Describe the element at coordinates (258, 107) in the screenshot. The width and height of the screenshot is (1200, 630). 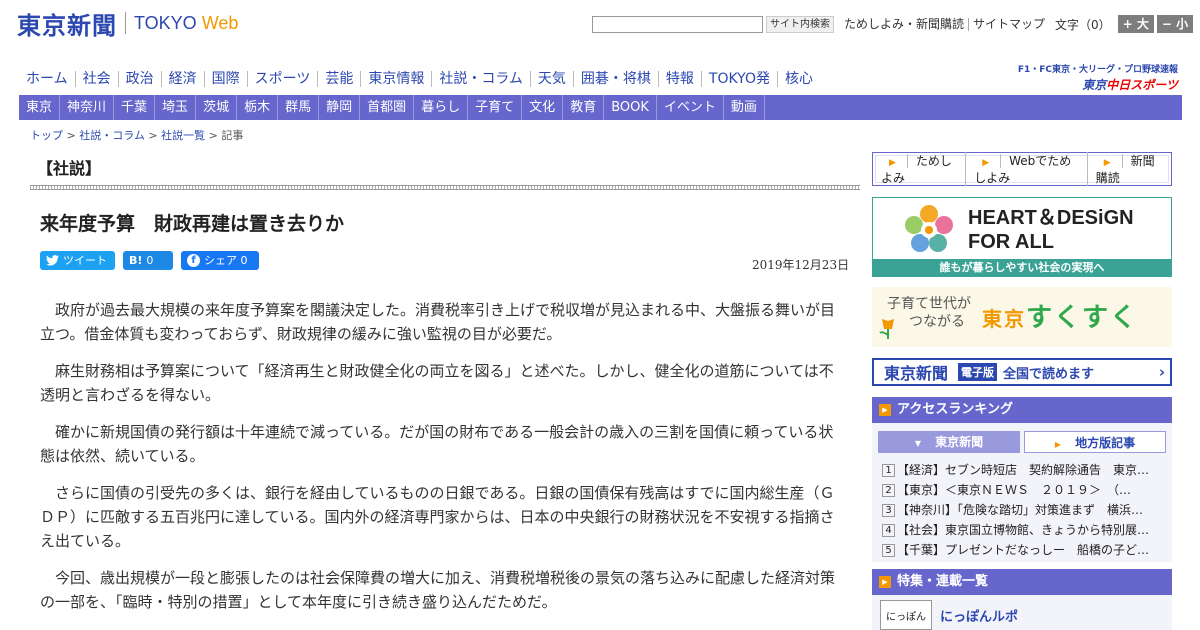
I see `lnav-tochigi: 栃木` at that location.